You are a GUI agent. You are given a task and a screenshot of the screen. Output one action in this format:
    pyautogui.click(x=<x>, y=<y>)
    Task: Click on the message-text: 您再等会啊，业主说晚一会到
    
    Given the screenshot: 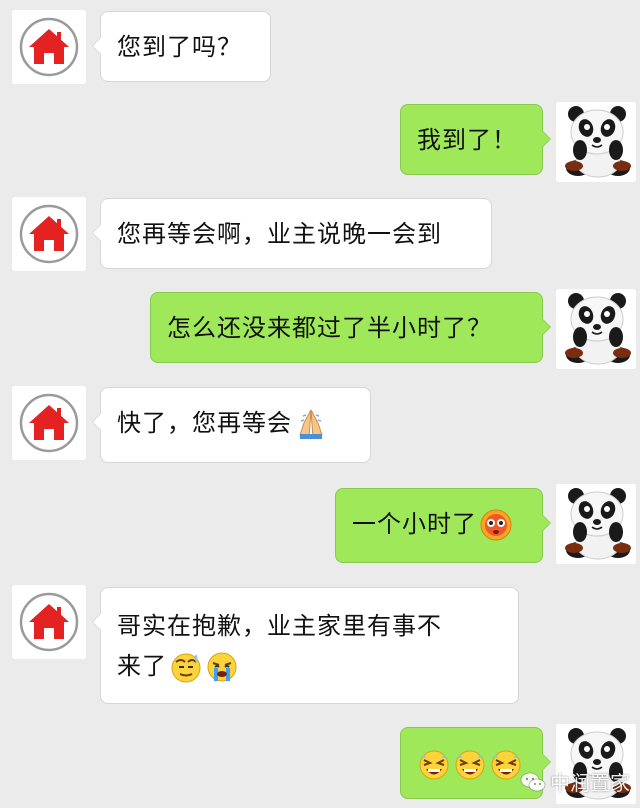 What is the action you would take?
    pyautogui.click(x=279, y=234)
    